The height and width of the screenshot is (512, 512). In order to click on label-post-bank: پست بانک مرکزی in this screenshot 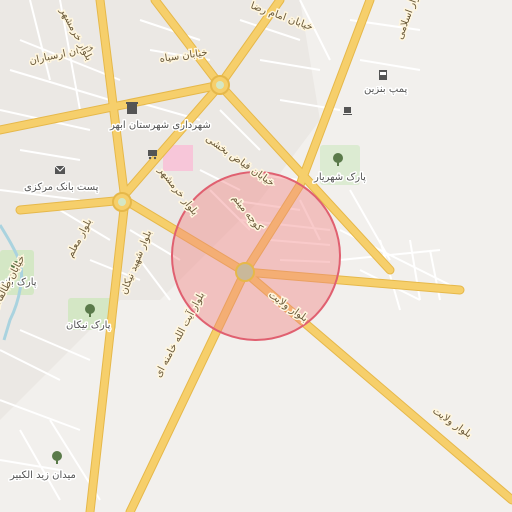, I will do `click(61, 187)`.